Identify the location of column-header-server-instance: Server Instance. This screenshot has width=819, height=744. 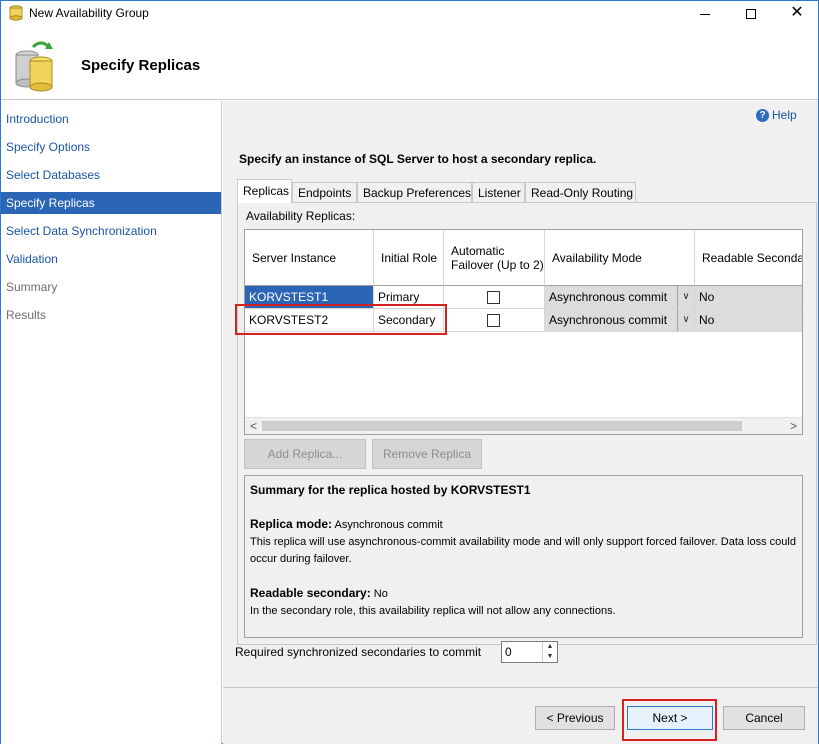
(309, 258).